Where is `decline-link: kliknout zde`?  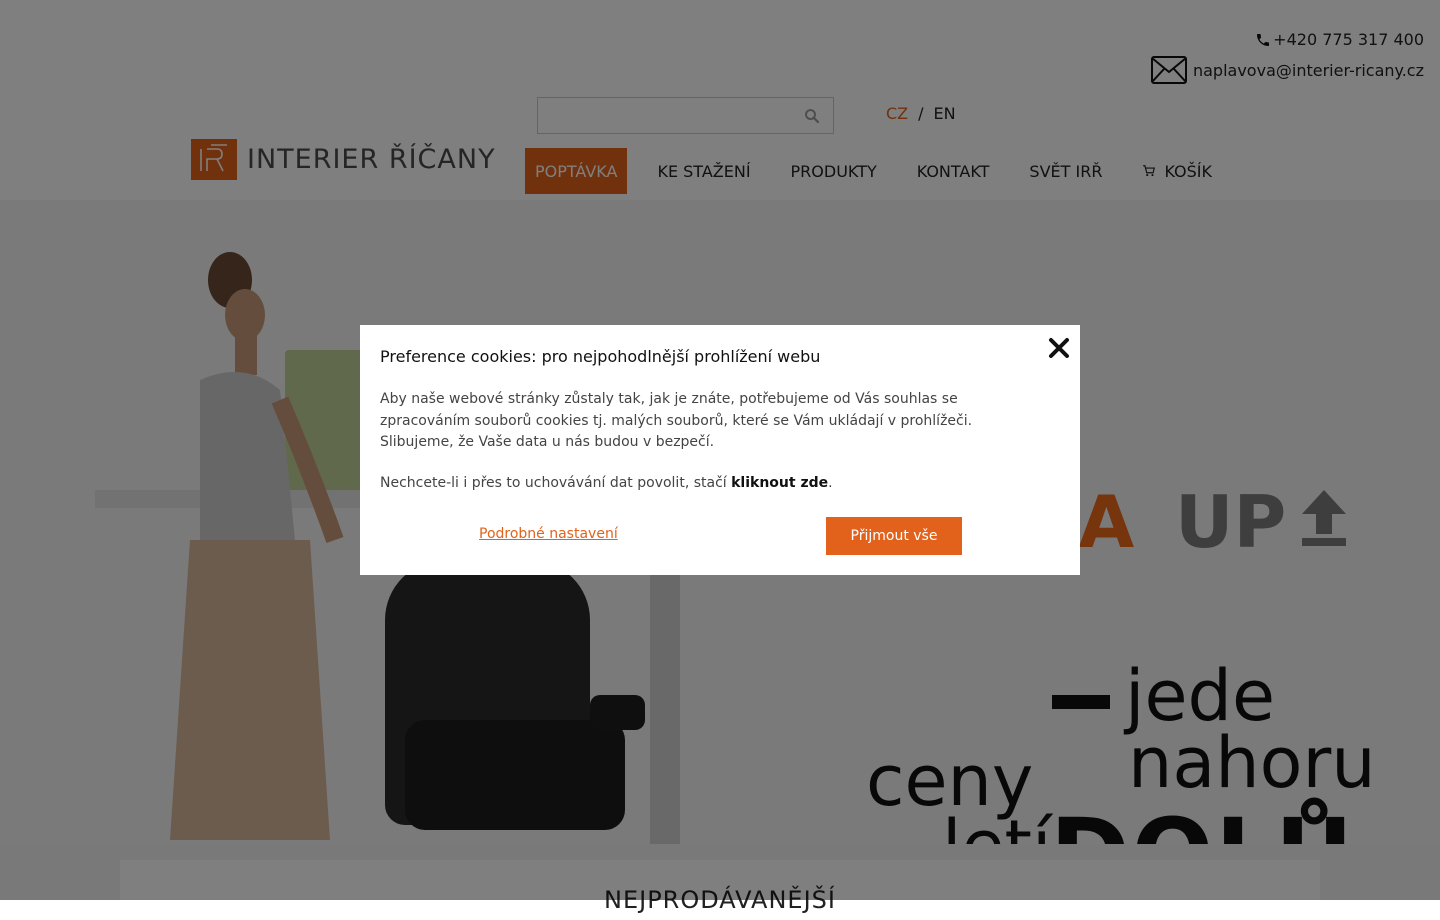 decline-link: kliknout zde is located at coordinates (779, 483).